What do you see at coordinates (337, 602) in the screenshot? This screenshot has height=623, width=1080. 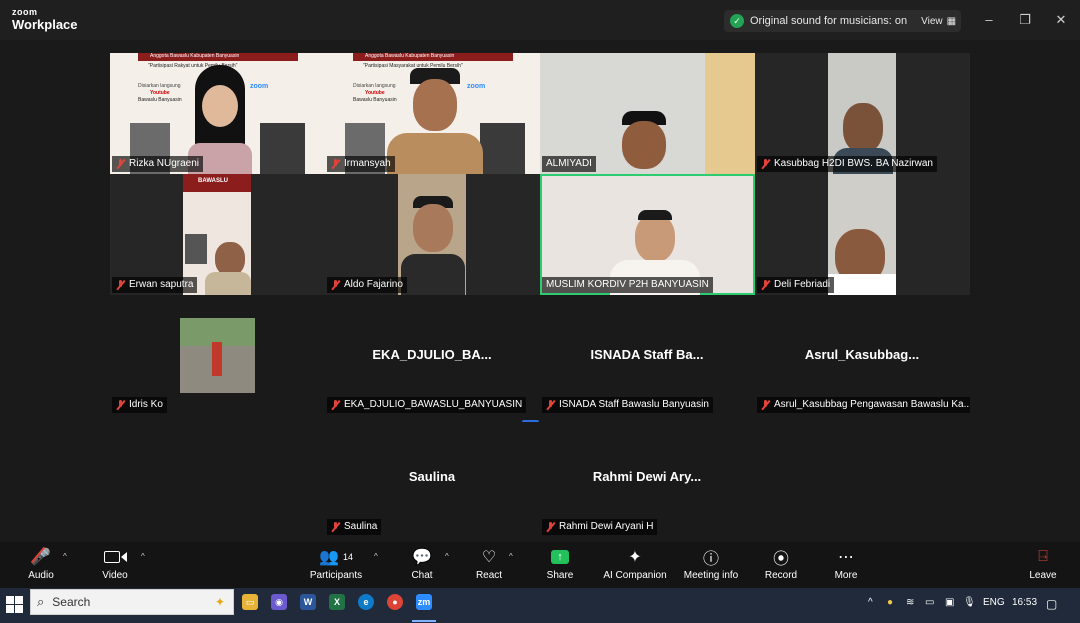 I see `excel-icon: X` at bounding box center [337, 602].